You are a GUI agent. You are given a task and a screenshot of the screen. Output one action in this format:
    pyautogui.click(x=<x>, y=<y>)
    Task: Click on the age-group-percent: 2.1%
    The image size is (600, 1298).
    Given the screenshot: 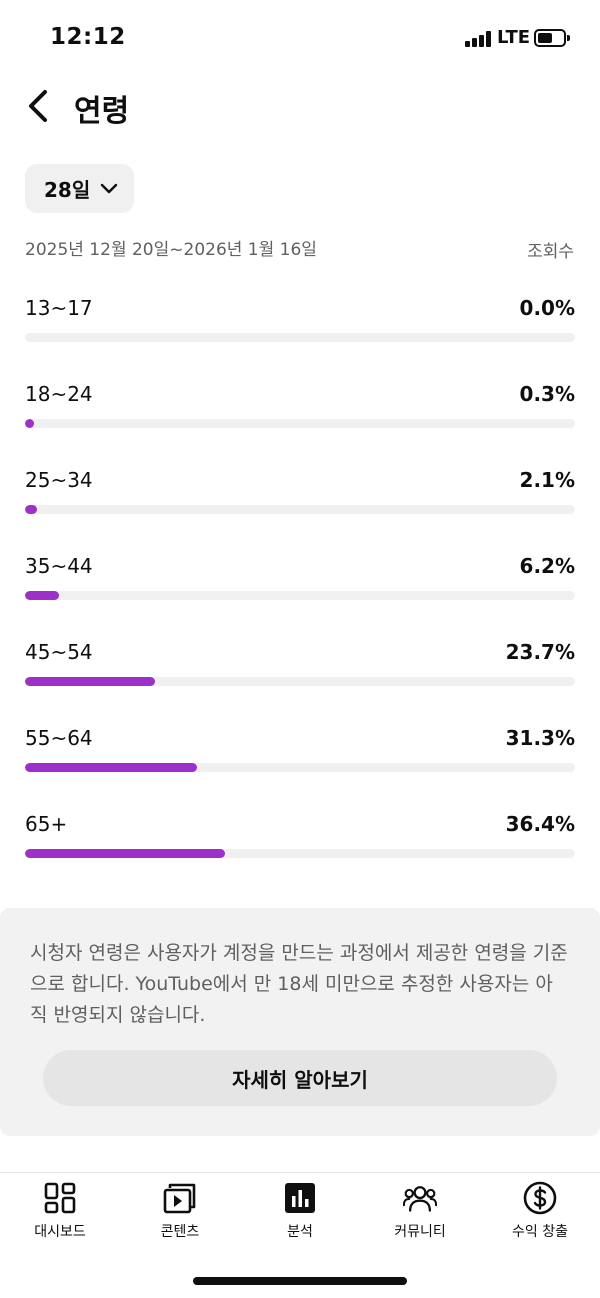 What is the action you would take?
    pyautogui.click(x=547, y=480)
    